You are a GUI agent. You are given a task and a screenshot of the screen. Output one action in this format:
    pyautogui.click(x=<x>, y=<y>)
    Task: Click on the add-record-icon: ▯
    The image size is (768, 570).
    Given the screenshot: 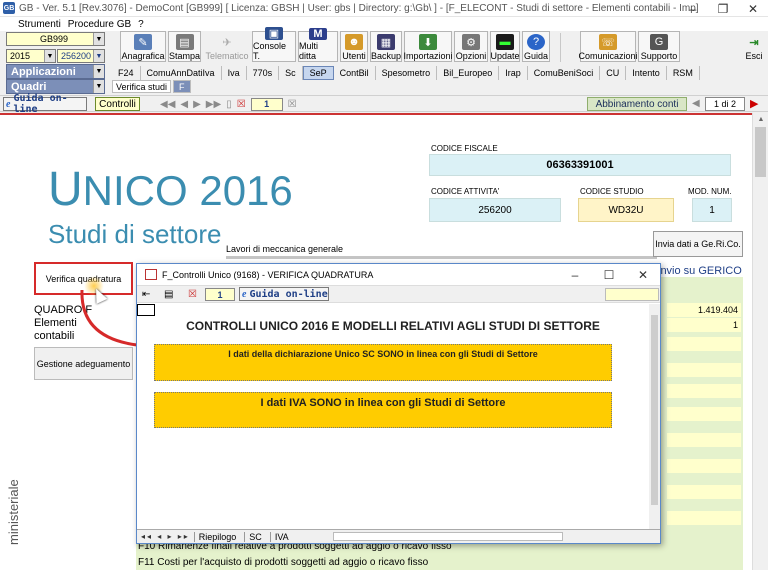 What is the action you would take?
    pyautogui.click(x=229, y=104)
    